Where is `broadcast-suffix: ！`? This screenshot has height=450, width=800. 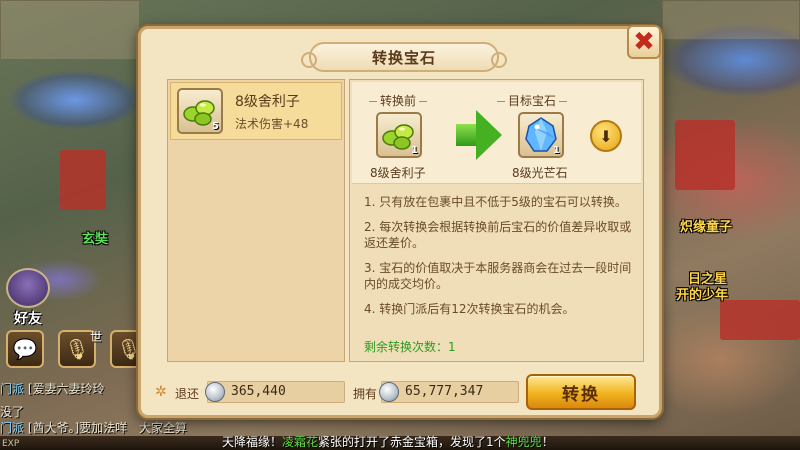 broadcast-suffix: ！ is located at coordinates (547, 442).